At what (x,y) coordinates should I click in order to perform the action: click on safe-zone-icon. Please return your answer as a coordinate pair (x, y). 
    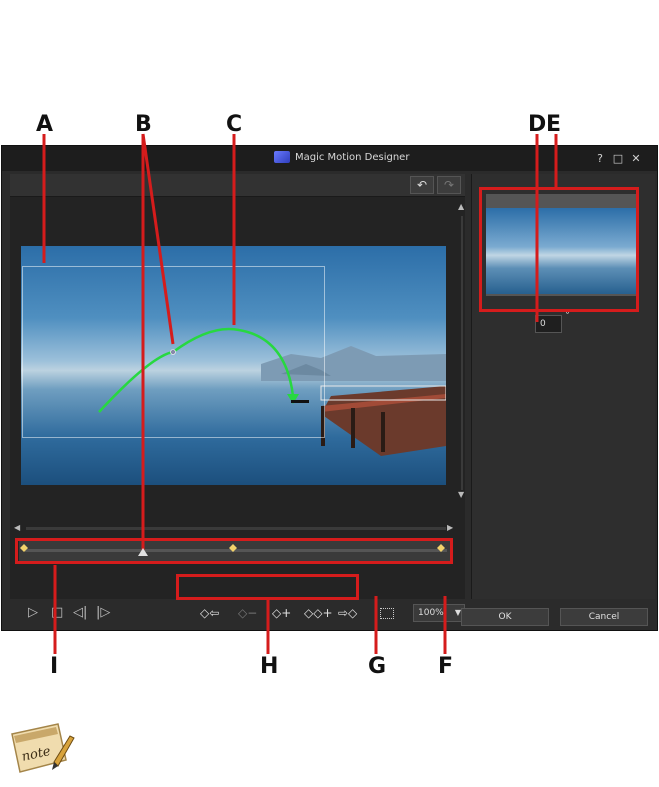
    Looking at the image, I should click on (387, 613).